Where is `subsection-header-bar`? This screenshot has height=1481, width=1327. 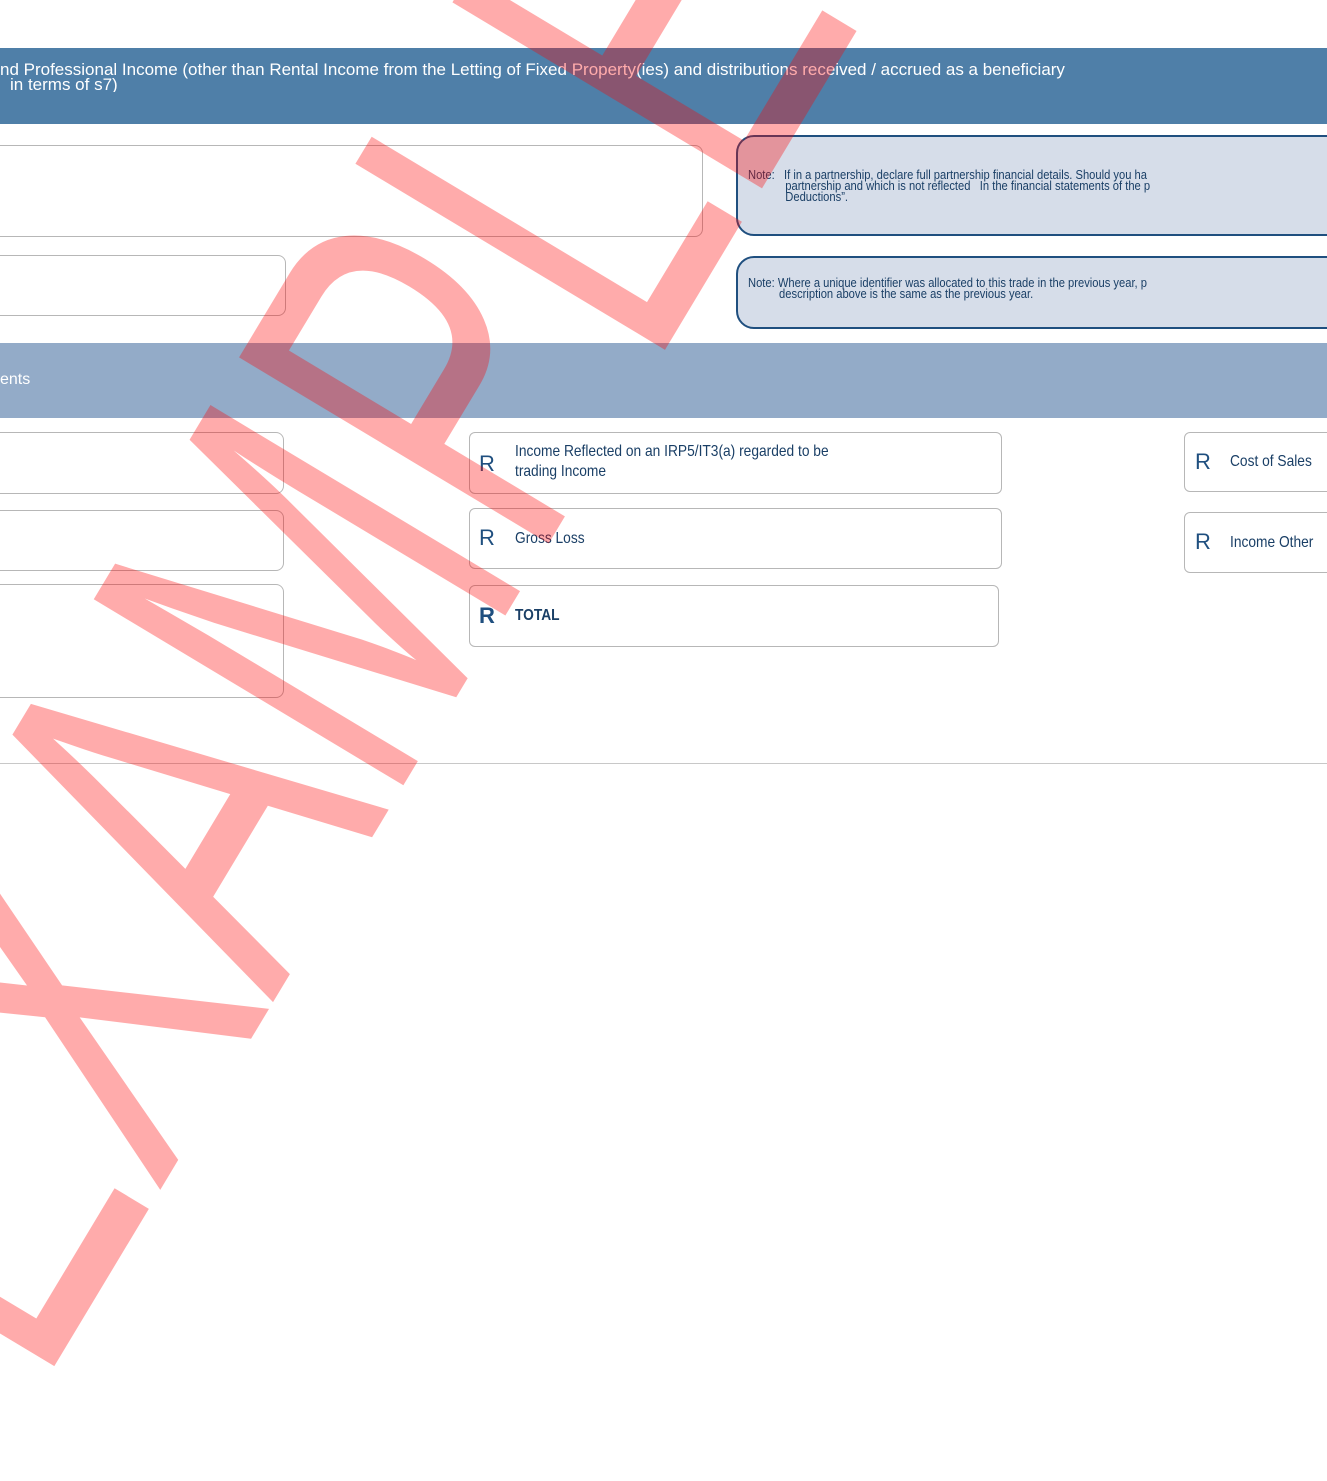
subsection-header-bar is located at coordinates (663, 380).